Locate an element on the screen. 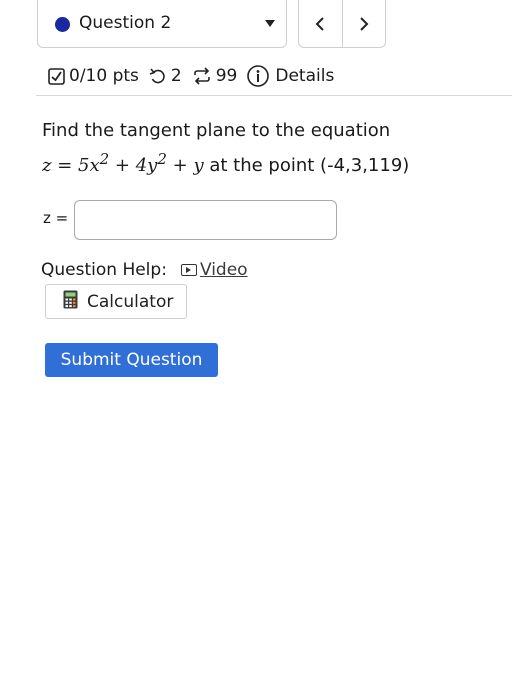 The width and height of the screenshot is (523, 700). chevron-left-icon is located at coordinates (319, 23).